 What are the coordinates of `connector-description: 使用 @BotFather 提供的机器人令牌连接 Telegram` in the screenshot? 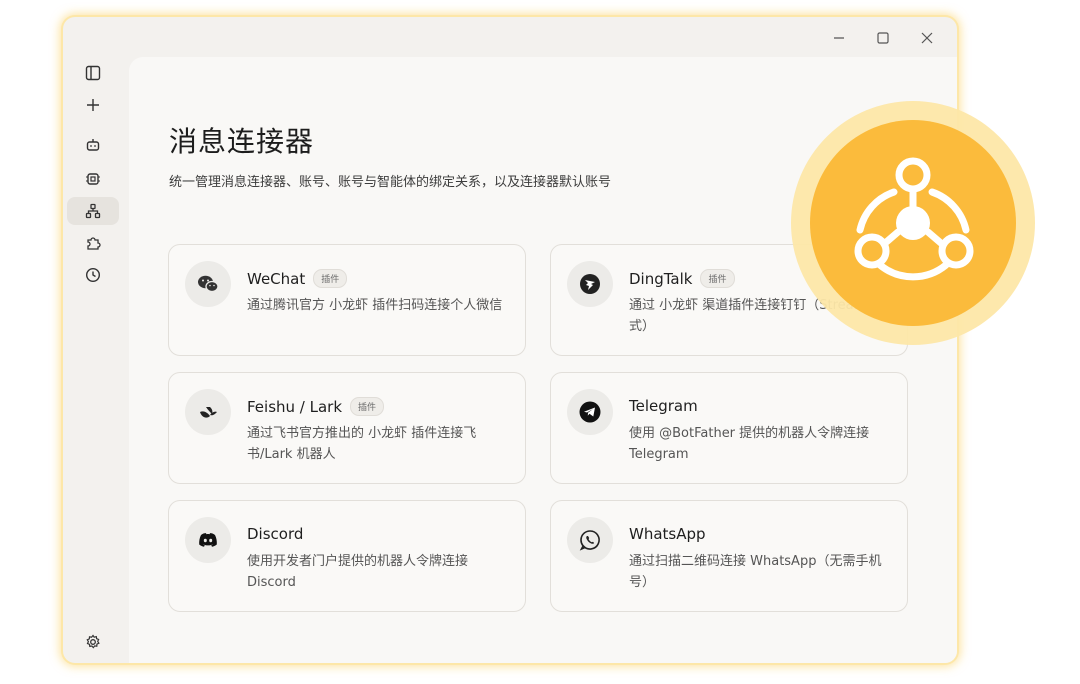 It's located at (749, 444).